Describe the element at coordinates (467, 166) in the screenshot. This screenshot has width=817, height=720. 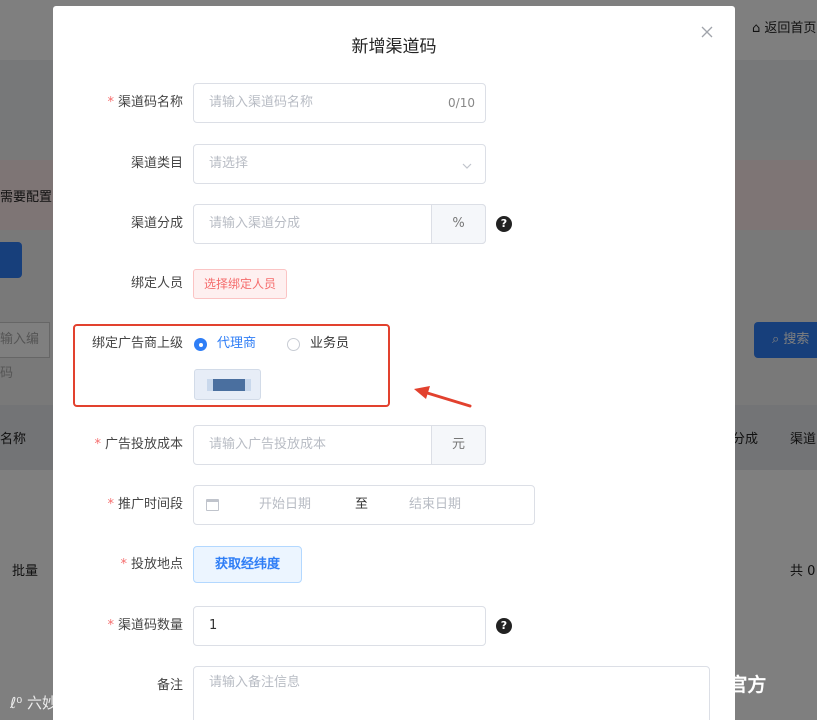
I see `chevron-down-icon` at that location.